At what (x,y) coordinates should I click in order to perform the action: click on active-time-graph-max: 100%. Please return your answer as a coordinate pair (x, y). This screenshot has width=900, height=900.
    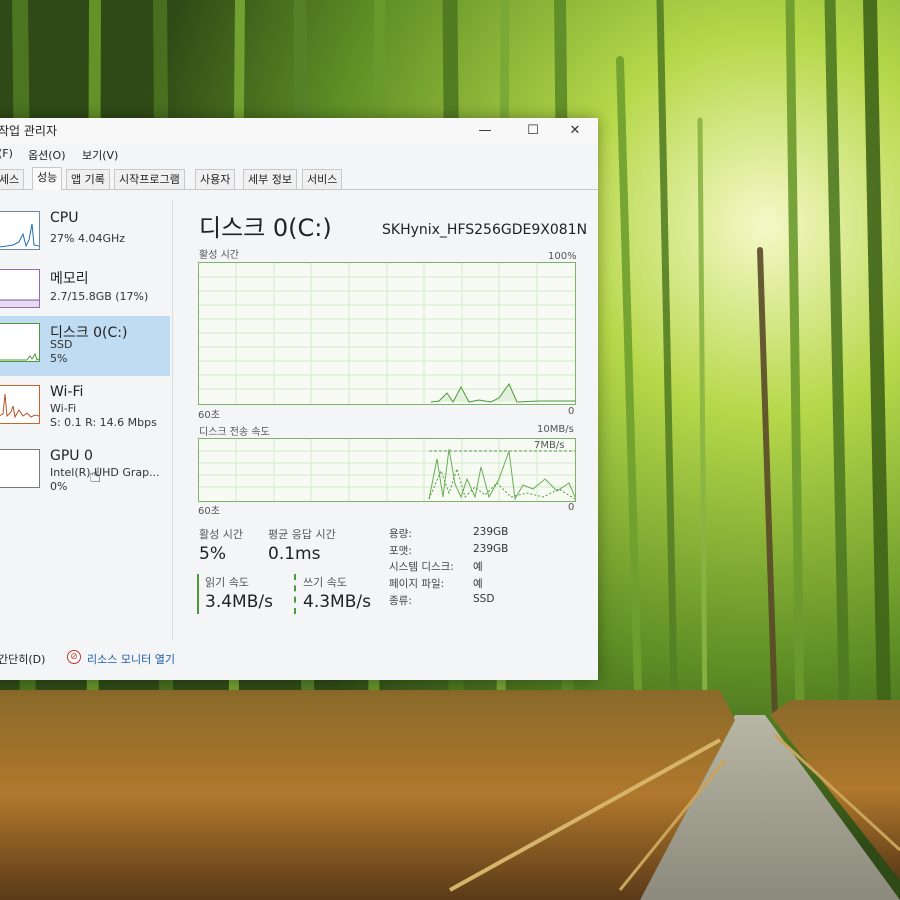
    Looking at the image, I should click on (562, 256).